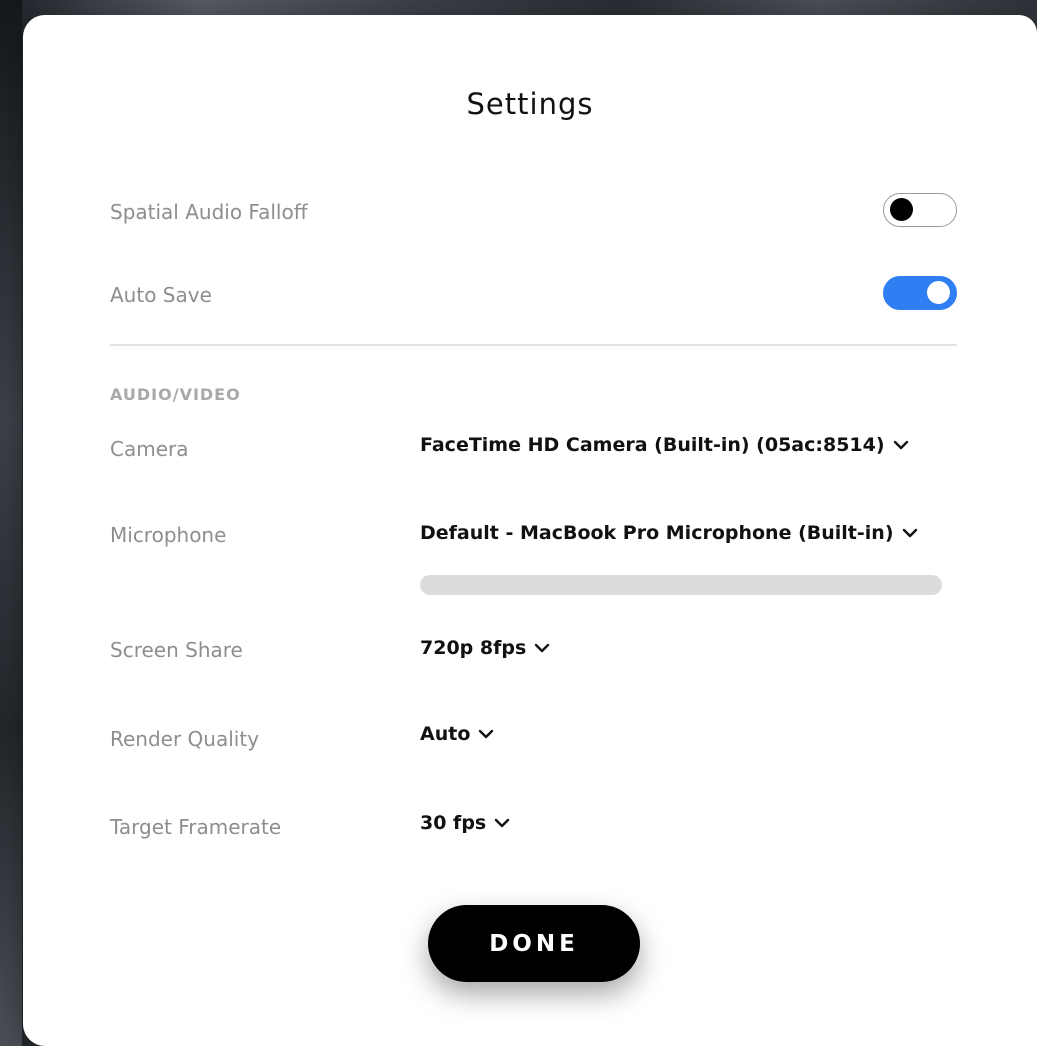 This screenshot has width=1037, height=1046. Describe the element at coordinates (534, 943) in the screenshot. I see `done-button: DONE` at that location.